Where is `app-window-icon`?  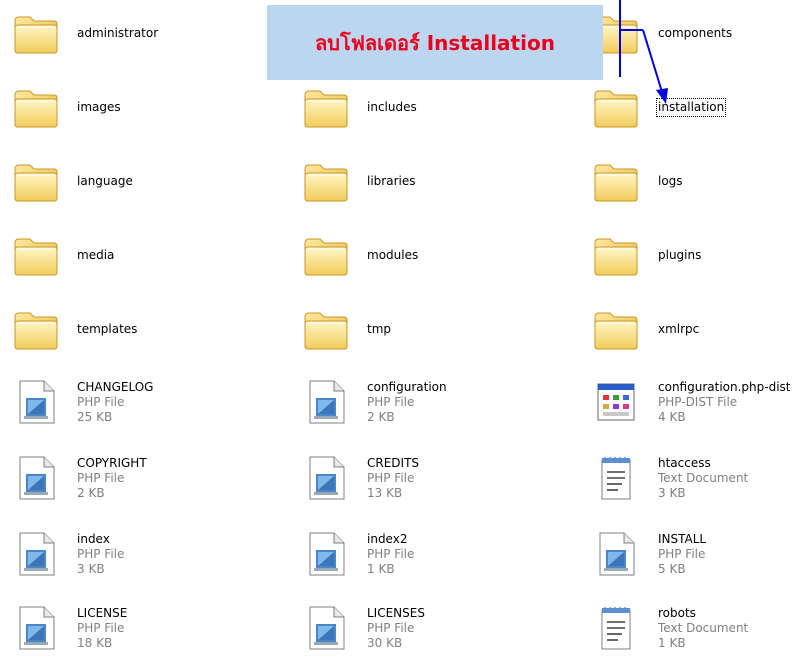
app-window-icon is located at coordinates (616, 402).